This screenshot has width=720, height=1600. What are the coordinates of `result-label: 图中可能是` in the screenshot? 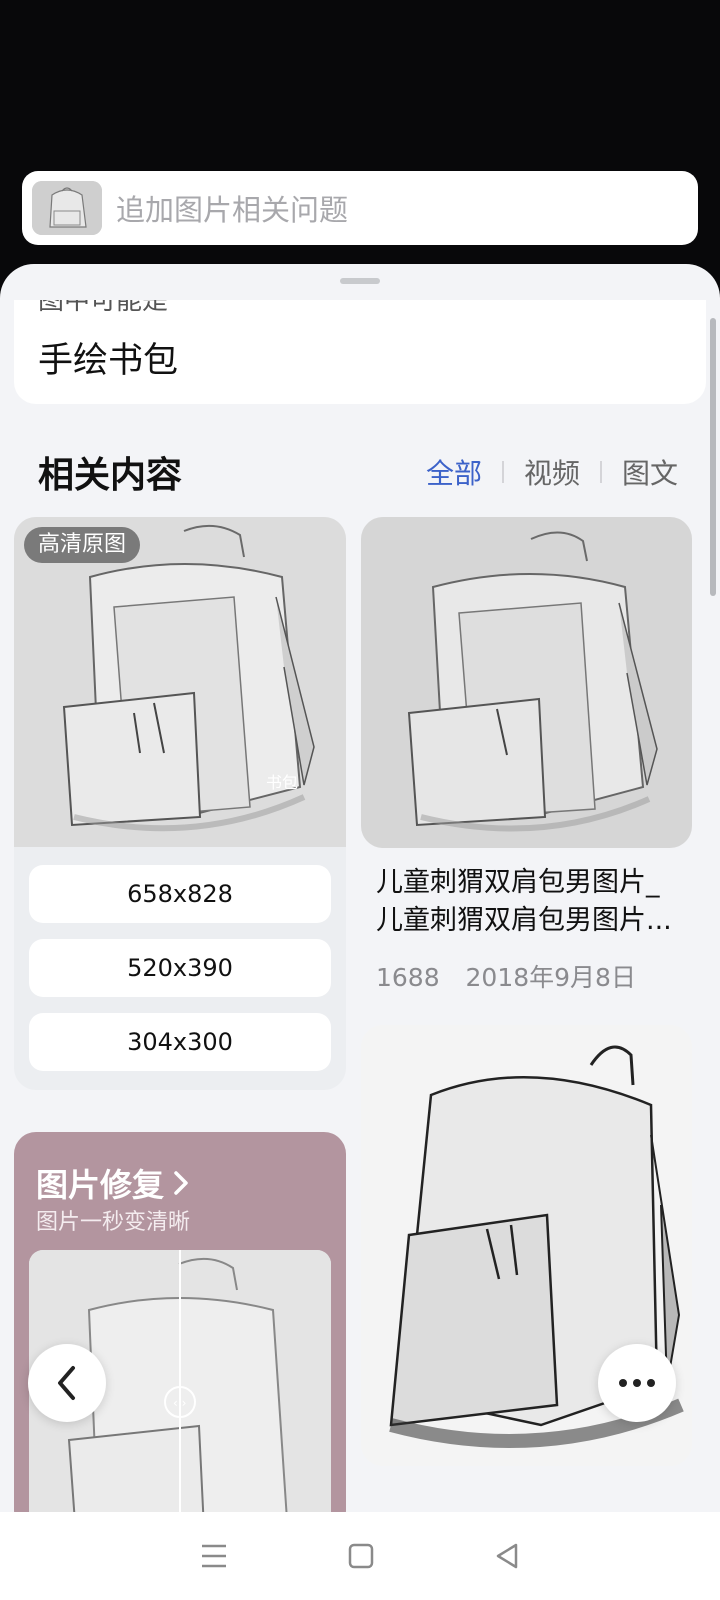 It's located at (103, 308).